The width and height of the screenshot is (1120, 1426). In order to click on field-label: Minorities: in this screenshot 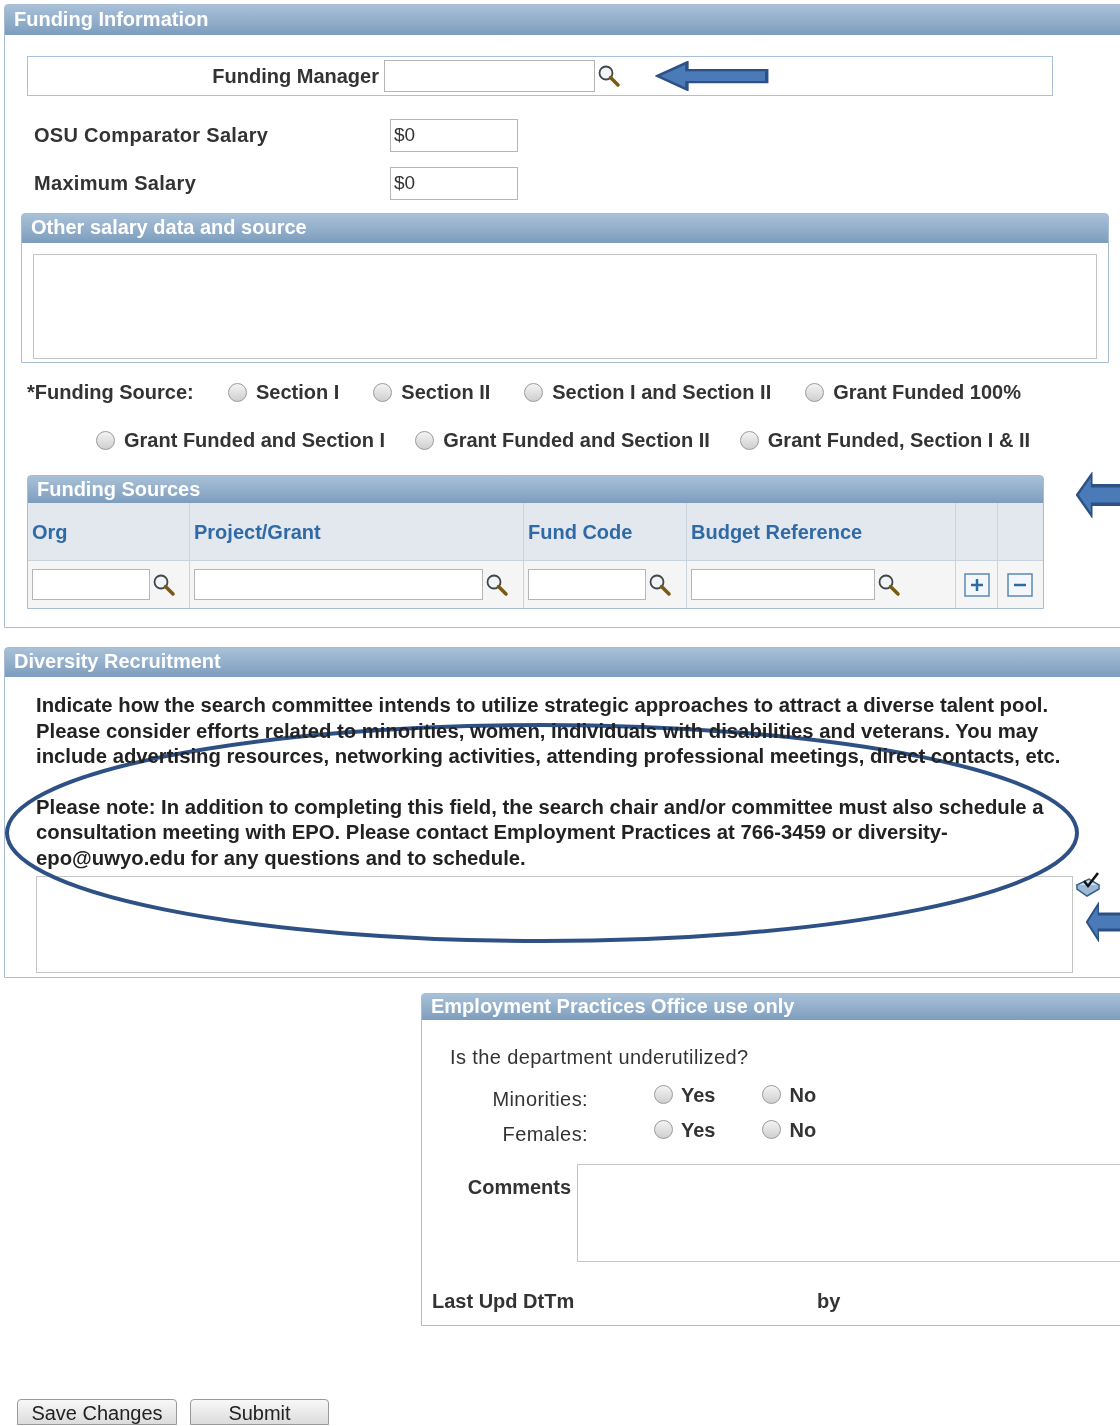, I will do `click(539, 1099)`.